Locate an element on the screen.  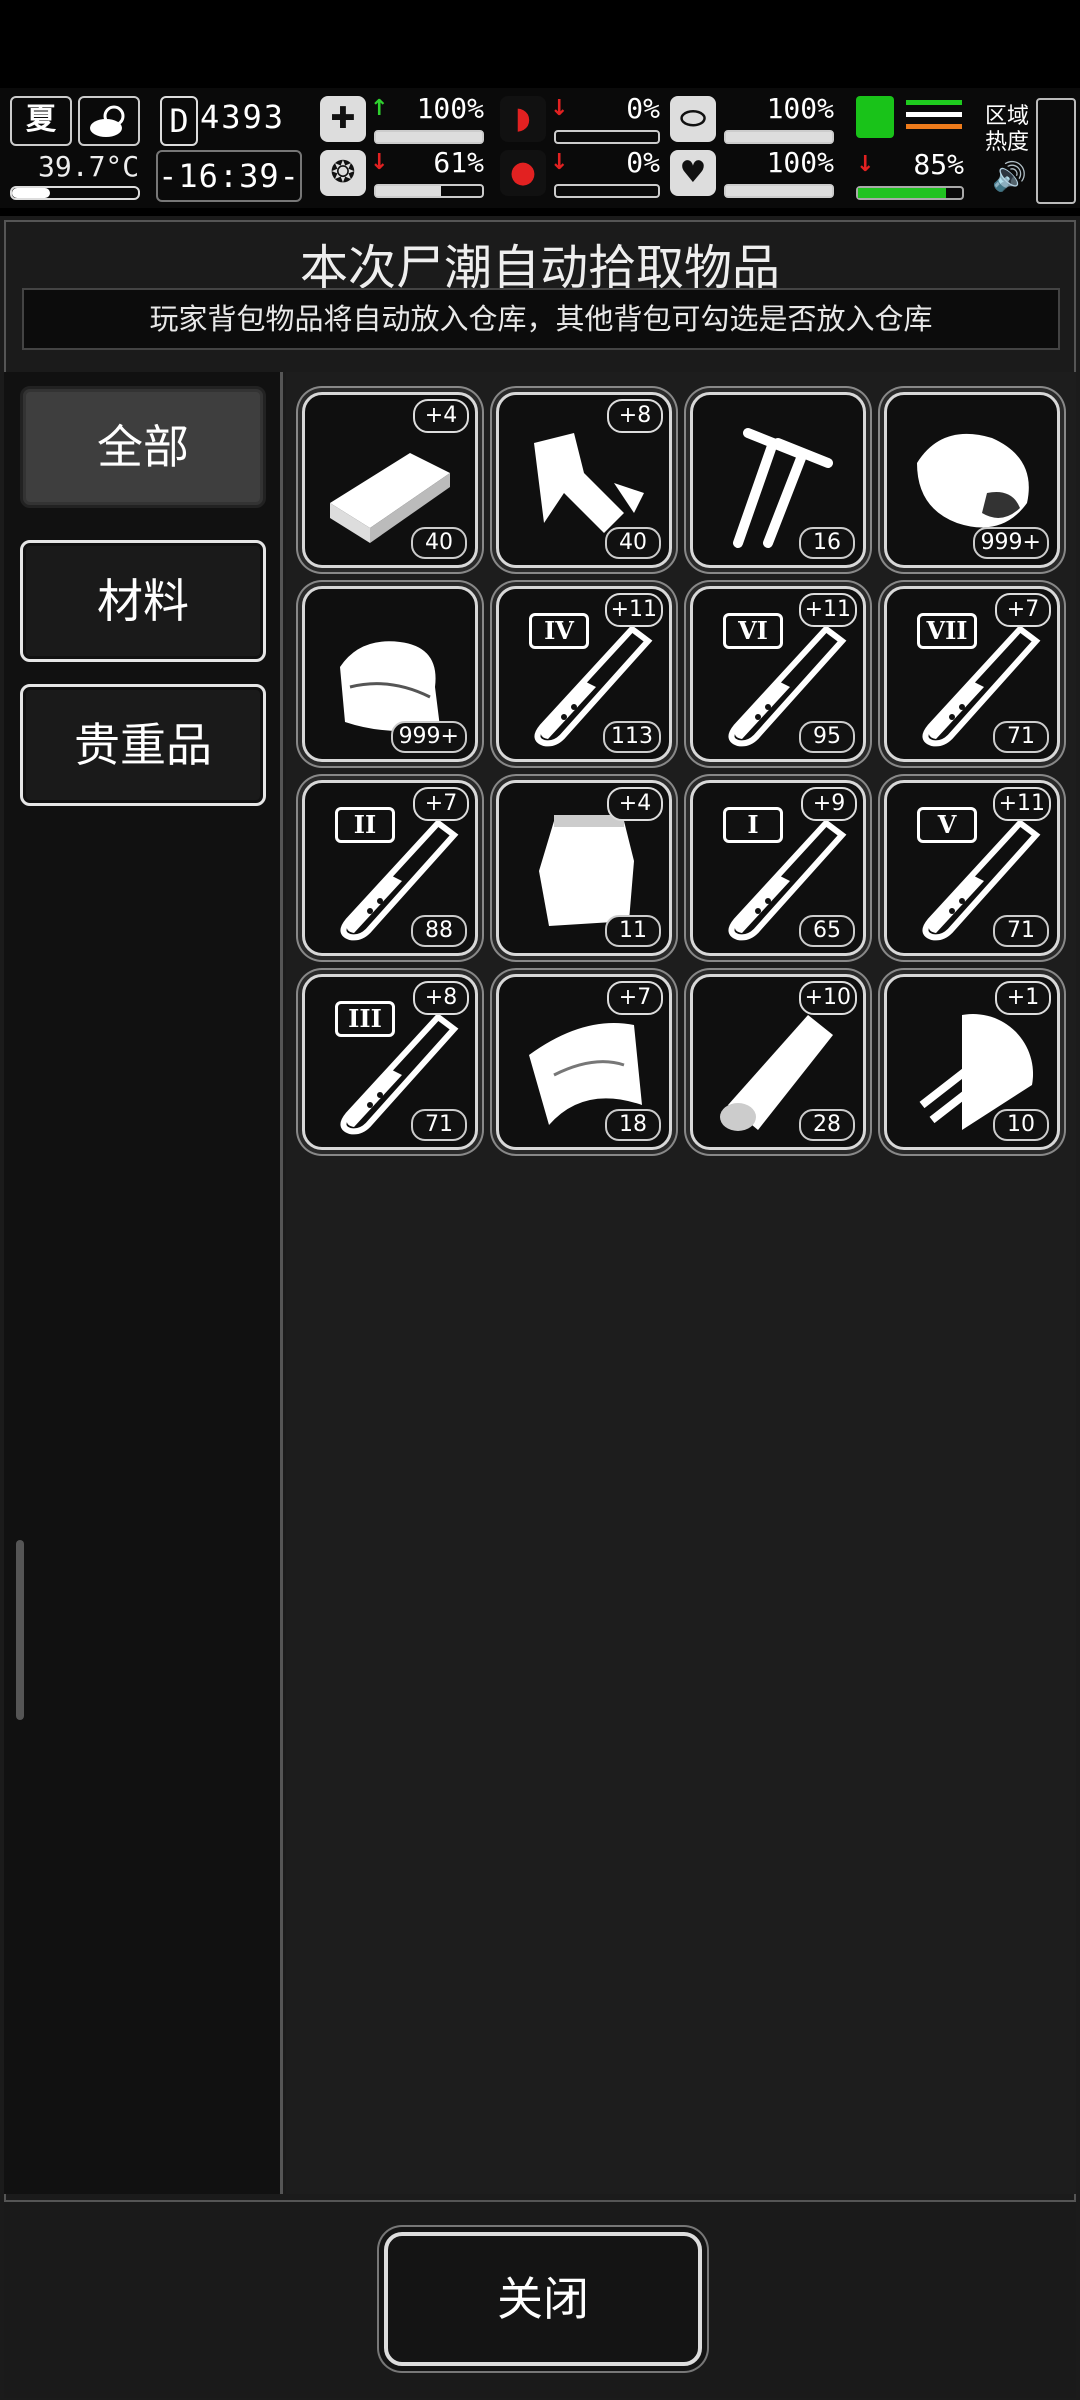
potion-tier-badge: II is located at coordinates (365, 825).